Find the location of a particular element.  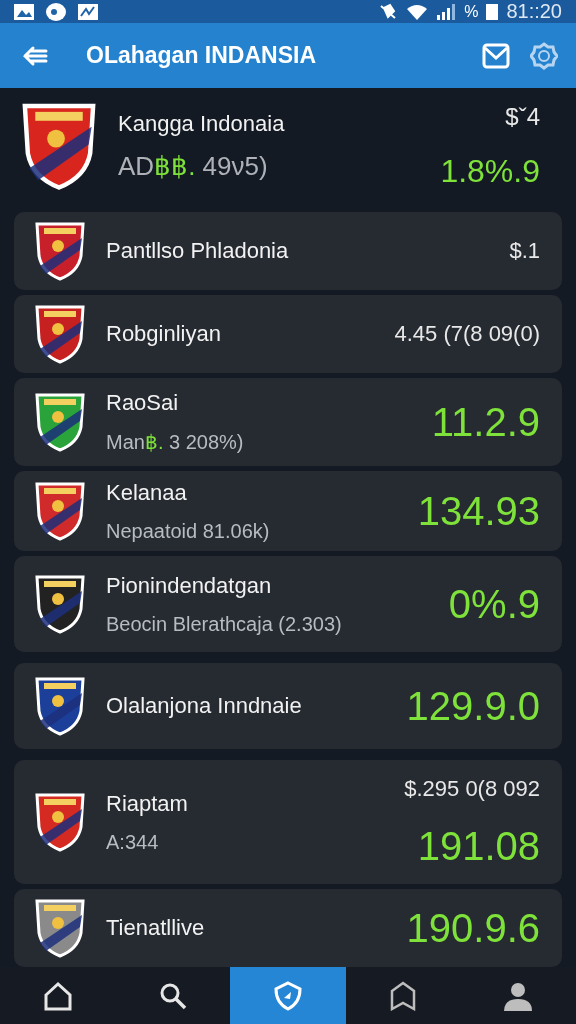

team-name: Kelanaa is located at coordinates (147, 492).